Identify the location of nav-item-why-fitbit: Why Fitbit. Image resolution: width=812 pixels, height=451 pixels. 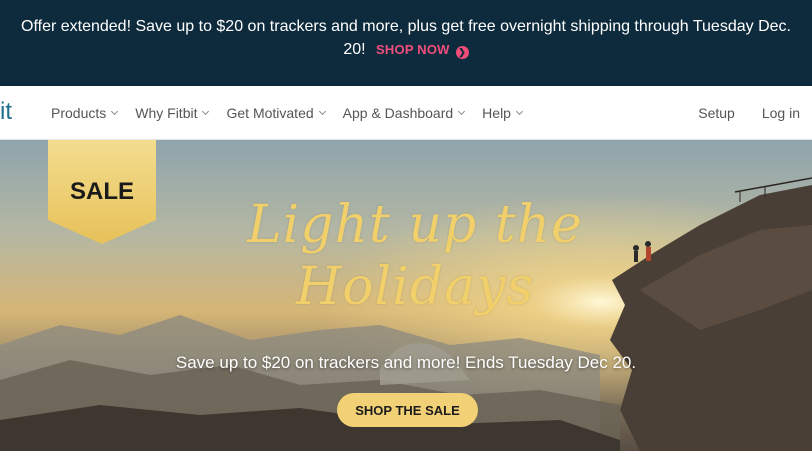
(172, 113).